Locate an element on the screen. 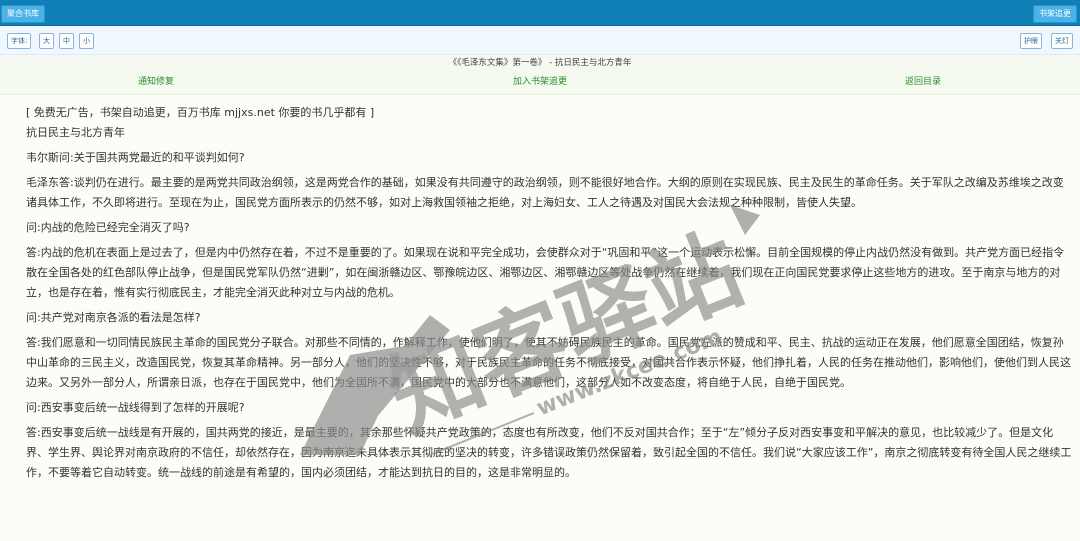 Image resolution: width=1080 pixels, height=541 pixels. chapter-title: 抗日民主与北方青年 is located at coordinates (75, 132).